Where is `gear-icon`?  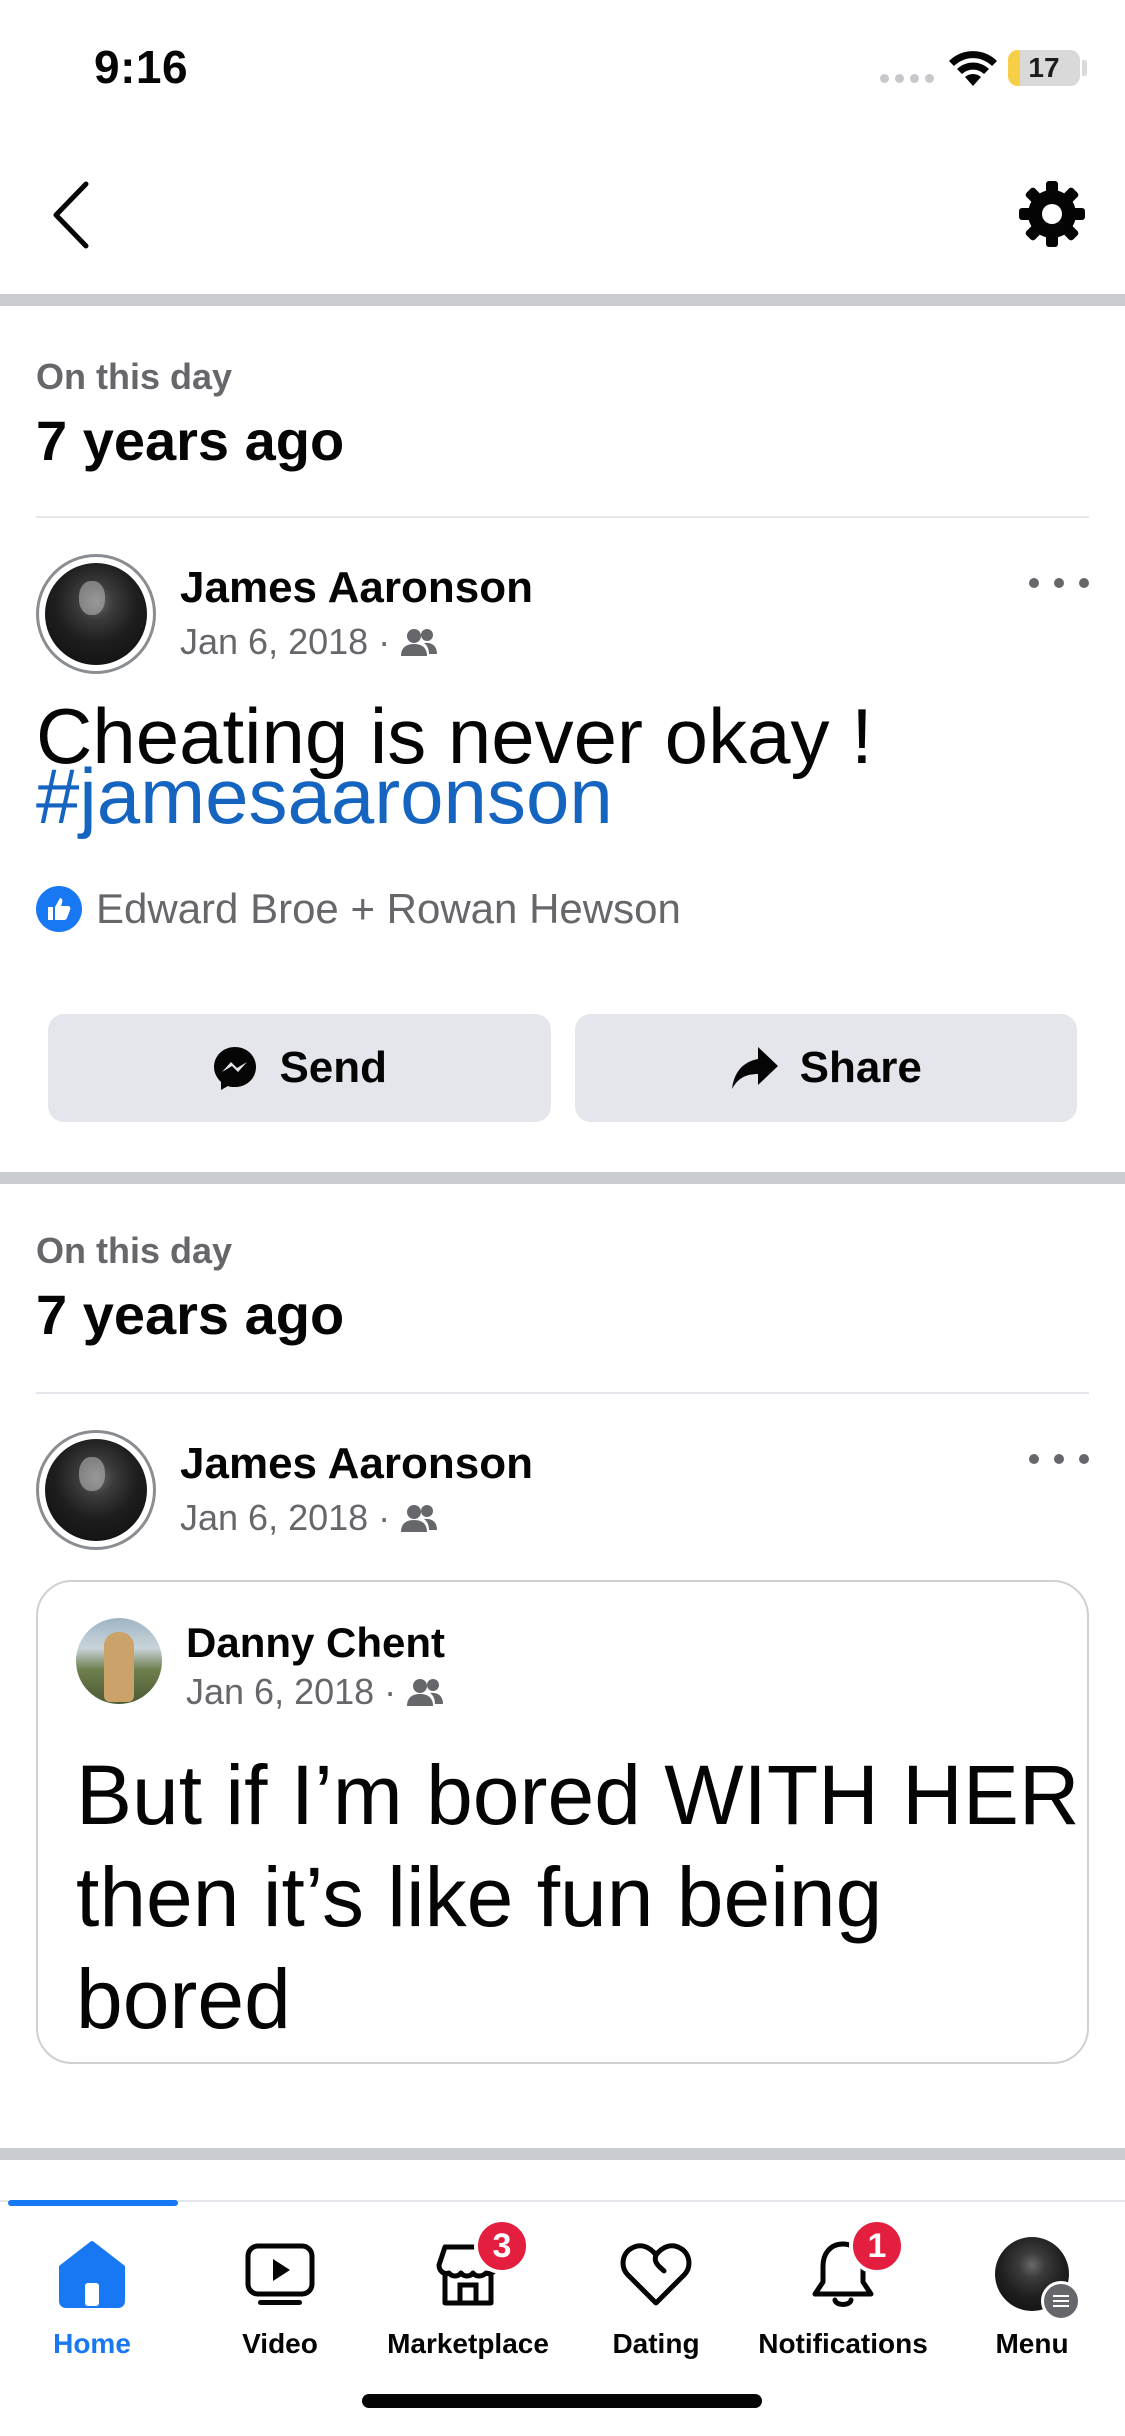
gear-icon is located at coordinates (1052, 214).